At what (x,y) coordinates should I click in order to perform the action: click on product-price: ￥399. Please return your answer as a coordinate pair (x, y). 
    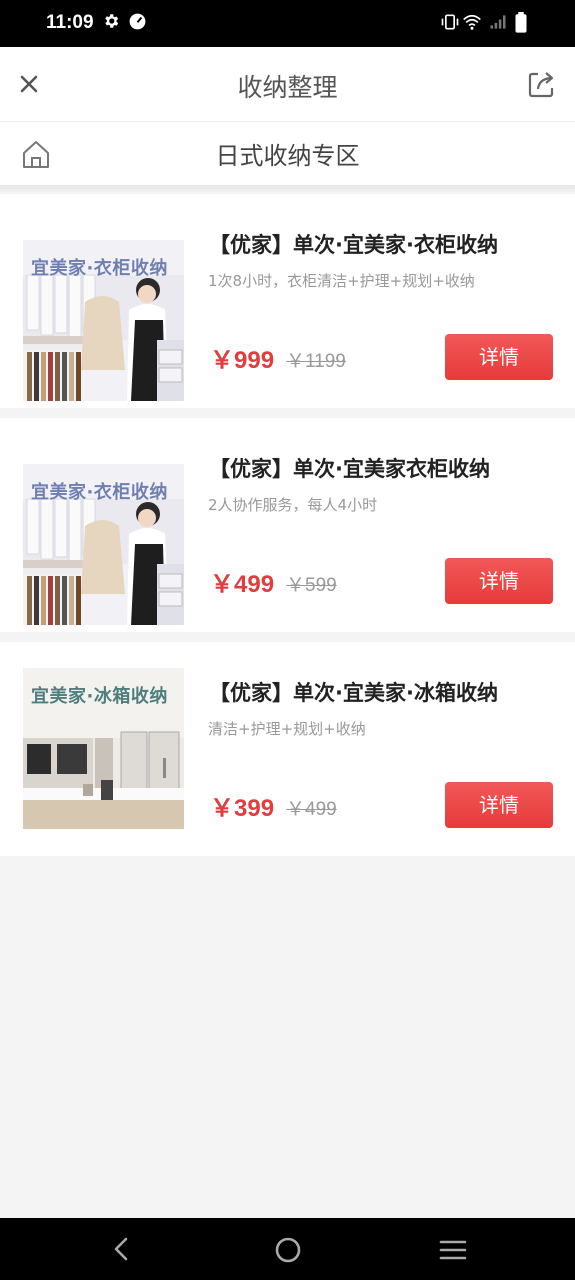
    Looking at the image, I should click on (242, 808).